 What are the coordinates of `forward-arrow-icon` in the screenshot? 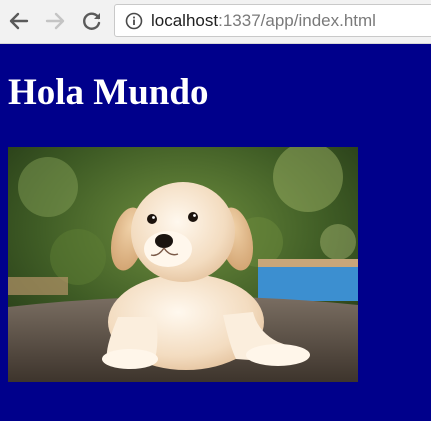 It's located at (55, 21).